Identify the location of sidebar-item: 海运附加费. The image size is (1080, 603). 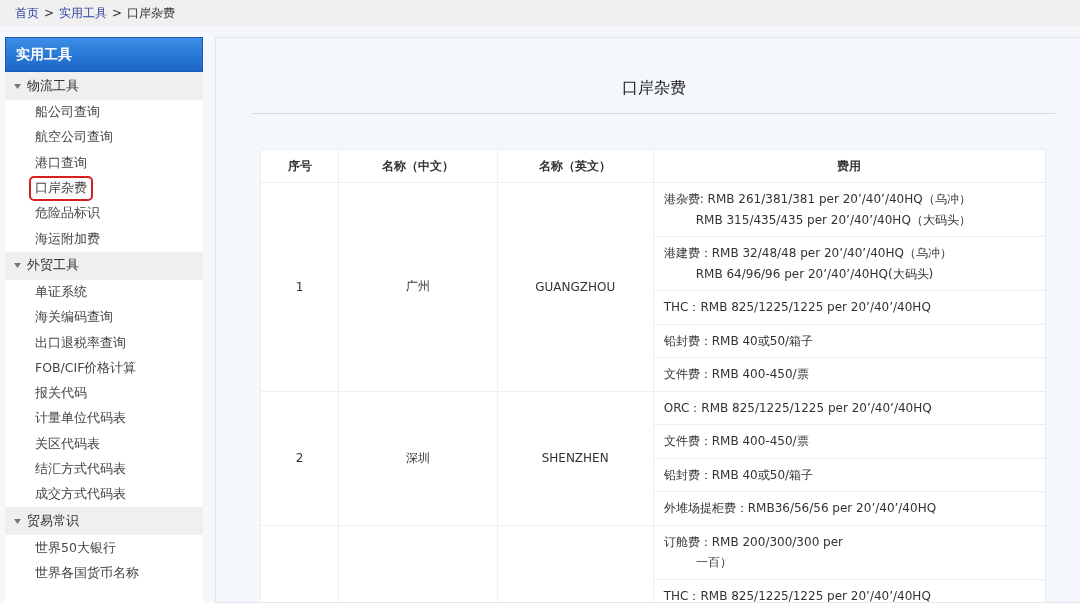
(67, 239).